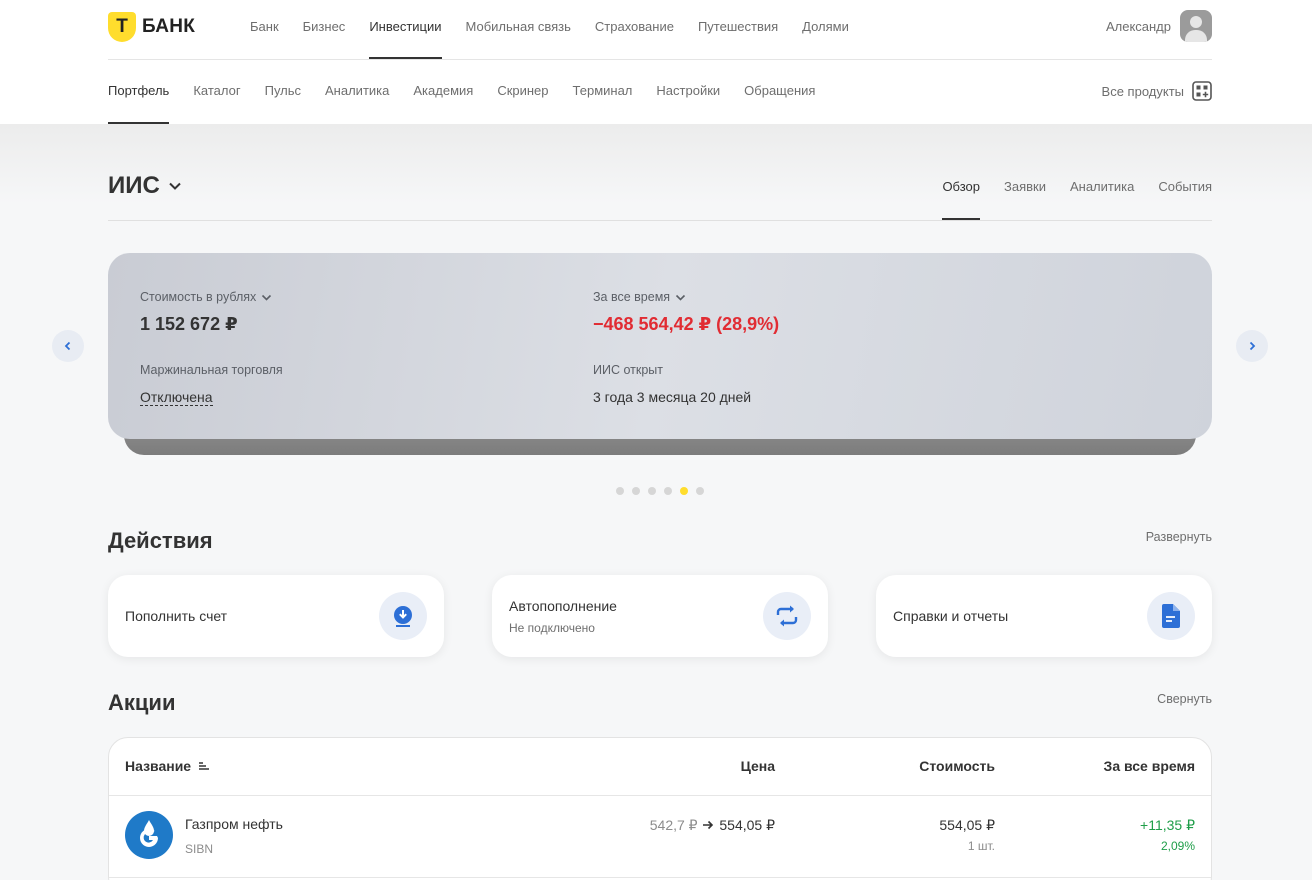 The width and height of the screenshot is (1312, 880). I want to click on main-nav-item: Долями, so click(825, 29).